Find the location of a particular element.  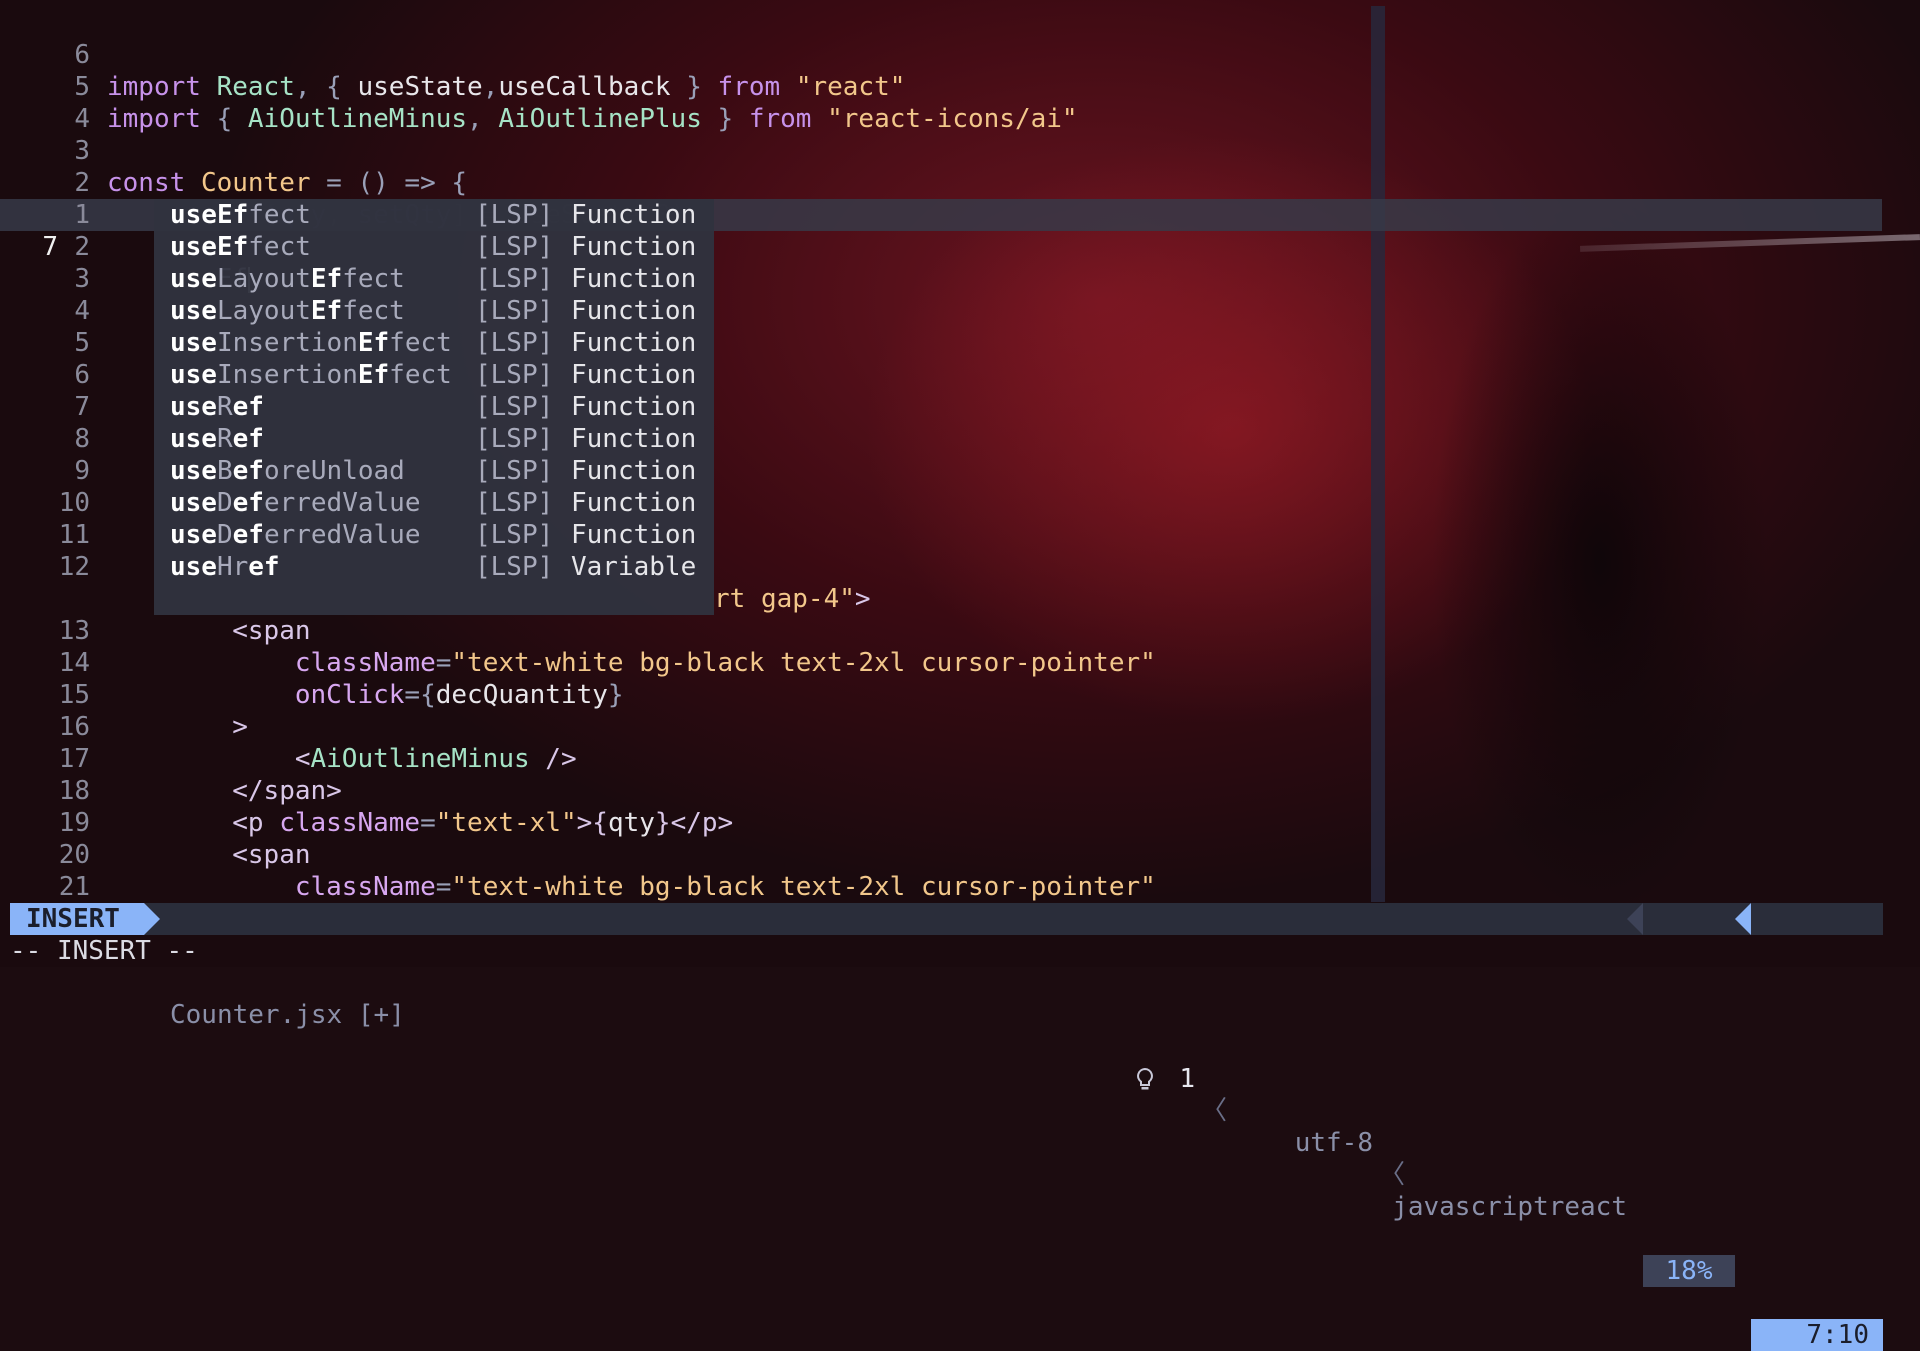

code-line: 16 > is located at coordinates (960, 727).